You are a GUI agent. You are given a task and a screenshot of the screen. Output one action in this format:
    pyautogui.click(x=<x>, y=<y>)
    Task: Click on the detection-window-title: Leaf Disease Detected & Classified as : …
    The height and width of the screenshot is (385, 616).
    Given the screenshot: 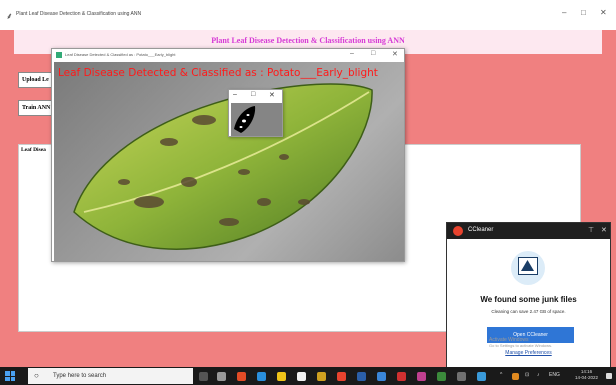 What is the action you would take?
    pyautogui.click(x=120, y=54)
    